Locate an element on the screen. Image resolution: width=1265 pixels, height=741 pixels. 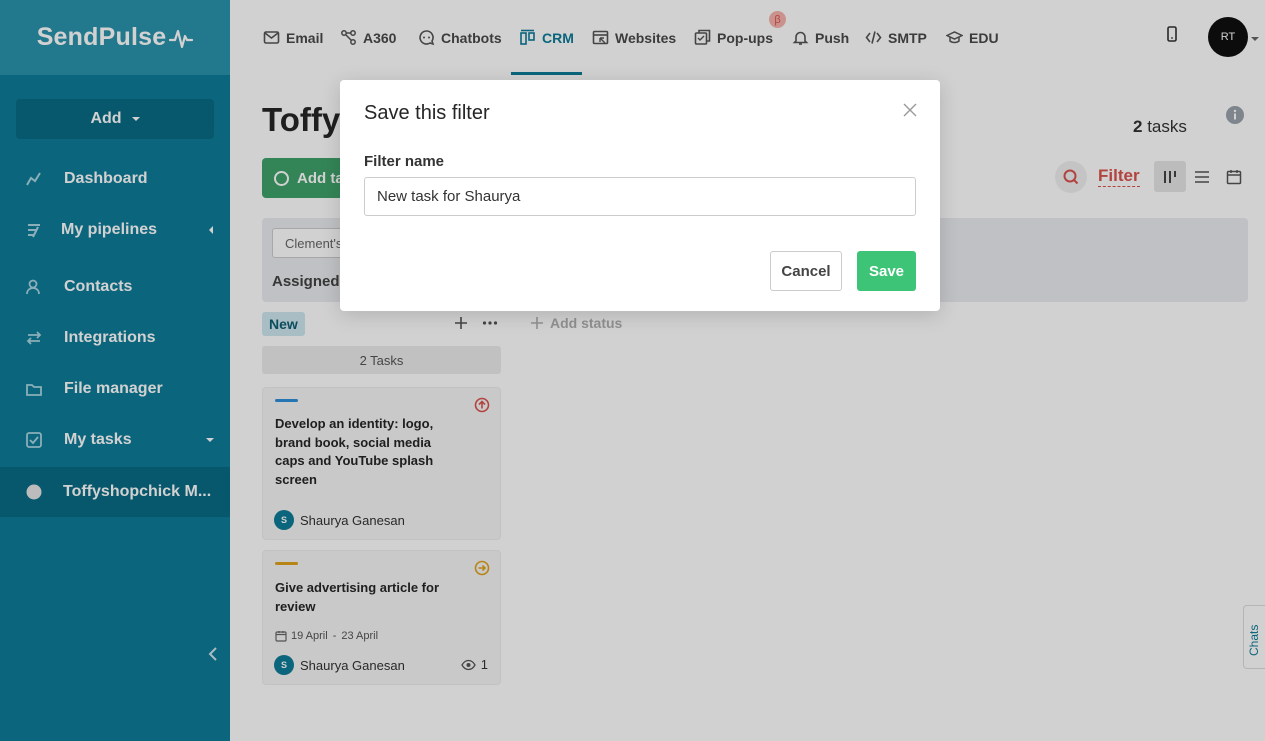
filter-name-input is located at coordinates (640, 196).